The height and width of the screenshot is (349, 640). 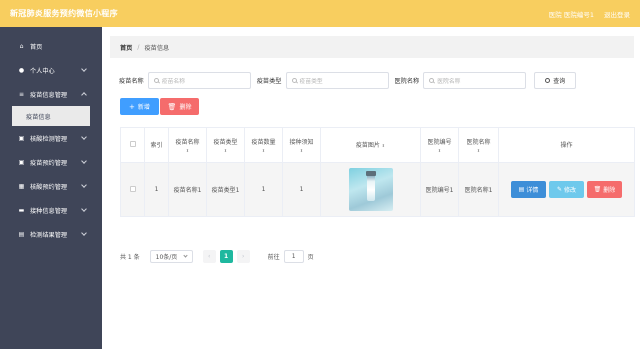 I want to click on breadcrumb: 首页 / 疫苗信息, so click(x=372, y=47).